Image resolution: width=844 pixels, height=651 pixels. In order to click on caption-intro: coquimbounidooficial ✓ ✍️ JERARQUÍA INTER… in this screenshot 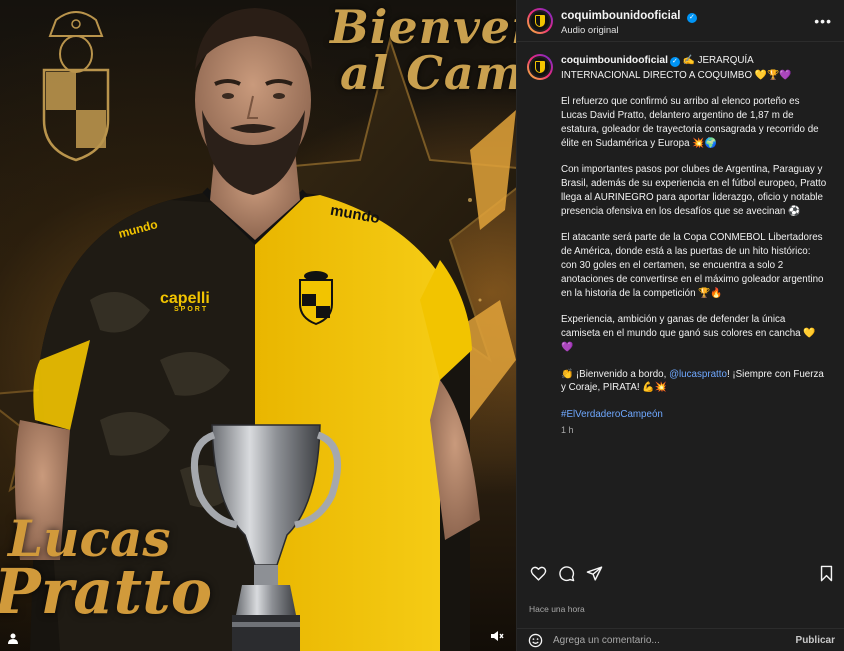, I will do `click(694, 68)`.